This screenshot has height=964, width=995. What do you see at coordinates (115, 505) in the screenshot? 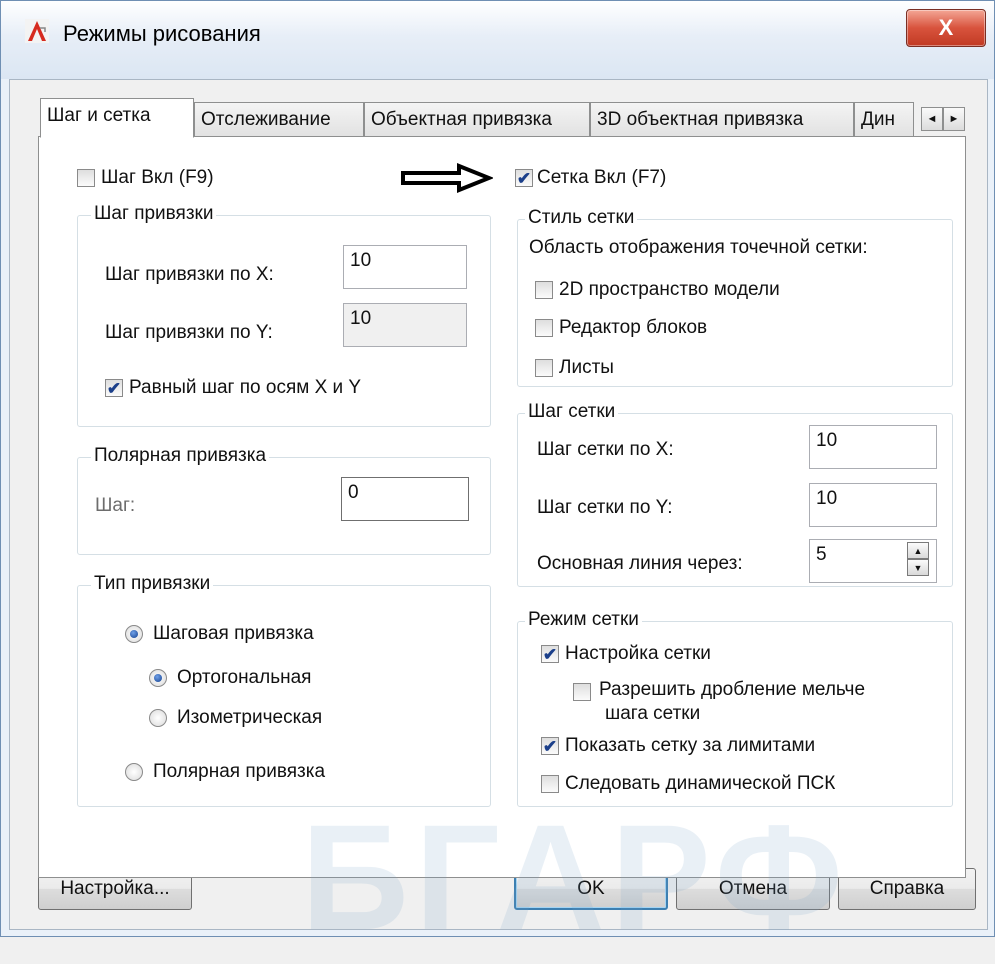
I see `polar-distance-label: Шаг:` at bounding box center [115, 505].